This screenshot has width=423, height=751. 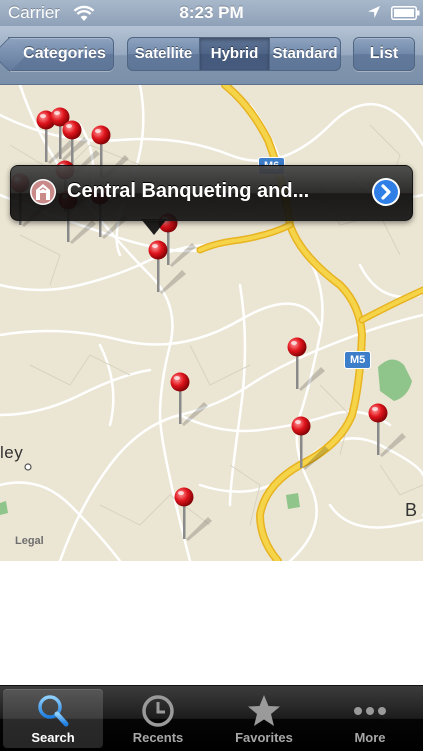 I want to click on tab-search: Search, so click(x=53, y=718).